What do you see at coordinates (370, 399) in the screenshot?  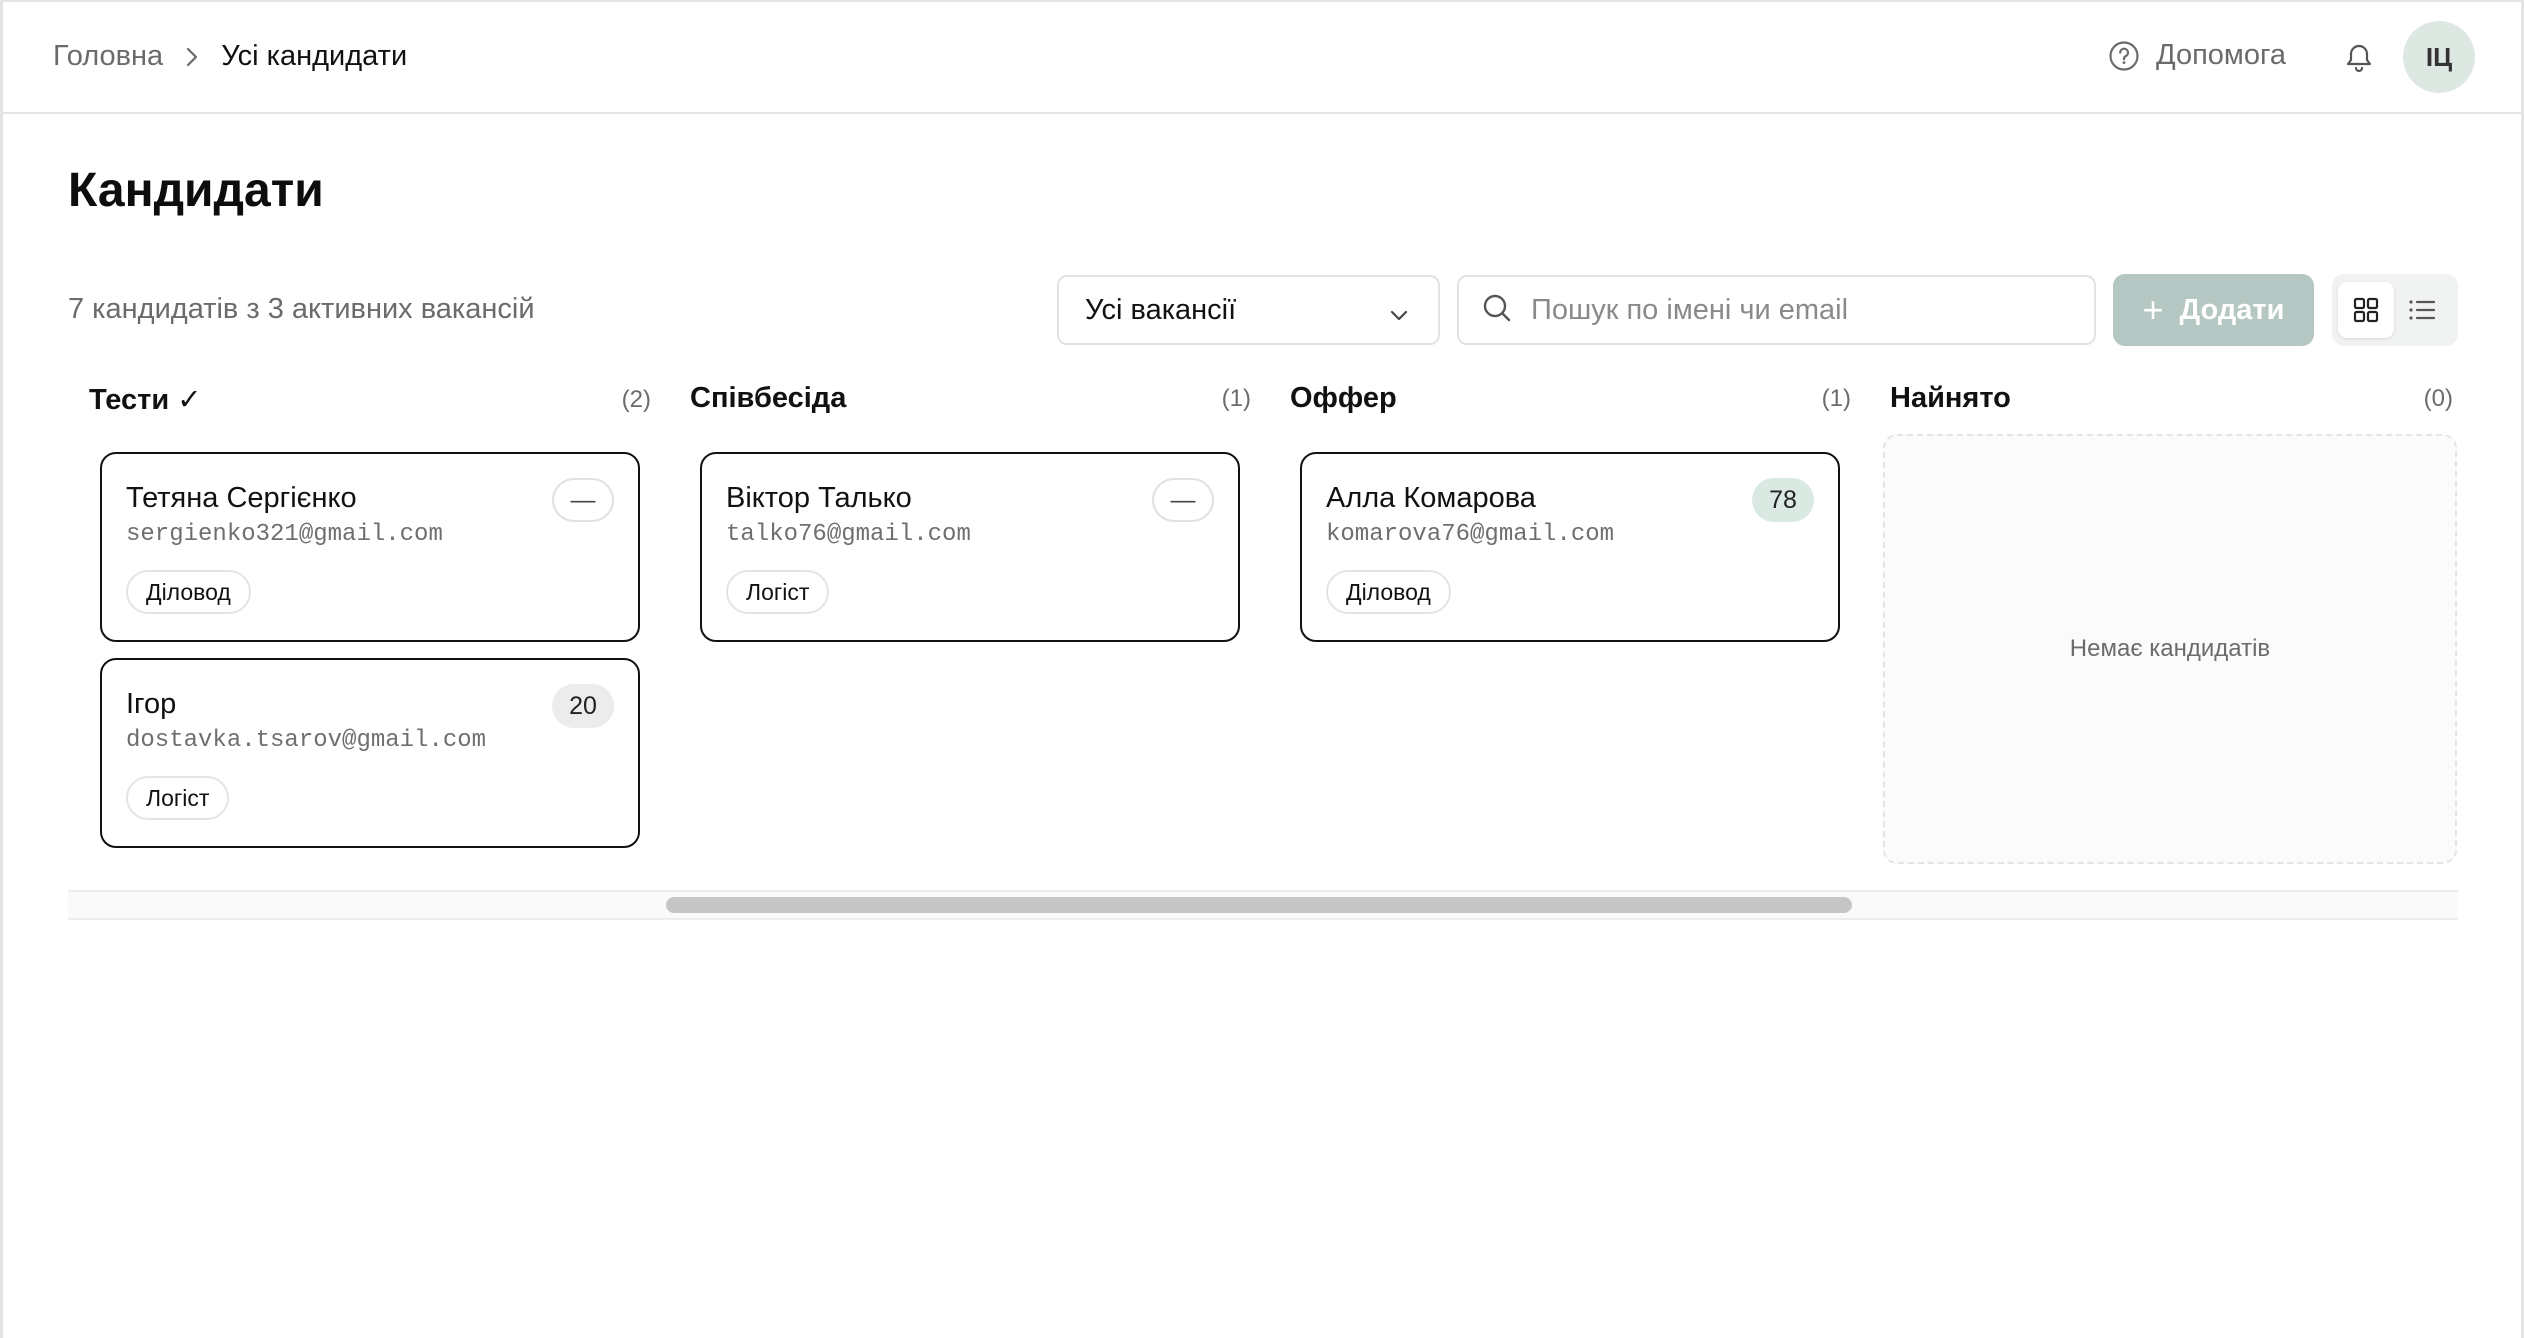 I see `column-header-tests: Тести ✓ (2)` at bounding box center [370, 399].